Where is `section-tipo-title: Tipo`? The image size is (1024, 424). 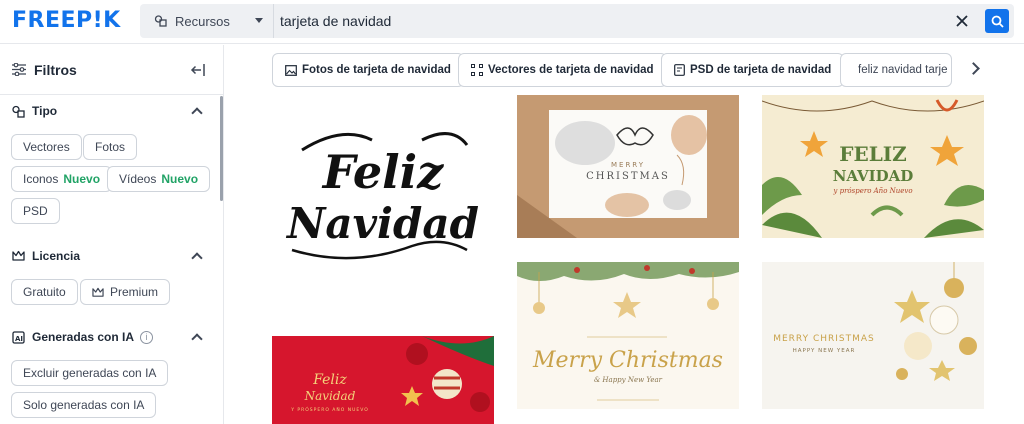
section-tipo-title: Tipo is located at coordinates (34, 111).